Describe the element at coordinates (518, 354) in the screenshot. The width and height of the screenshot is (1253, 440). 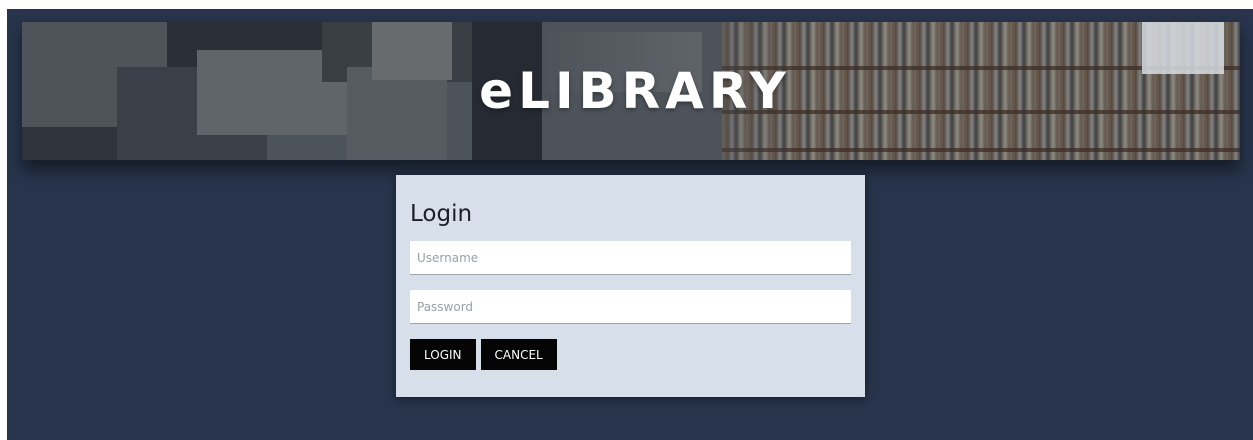
I see `cancel-button: CANCEL` at that location.